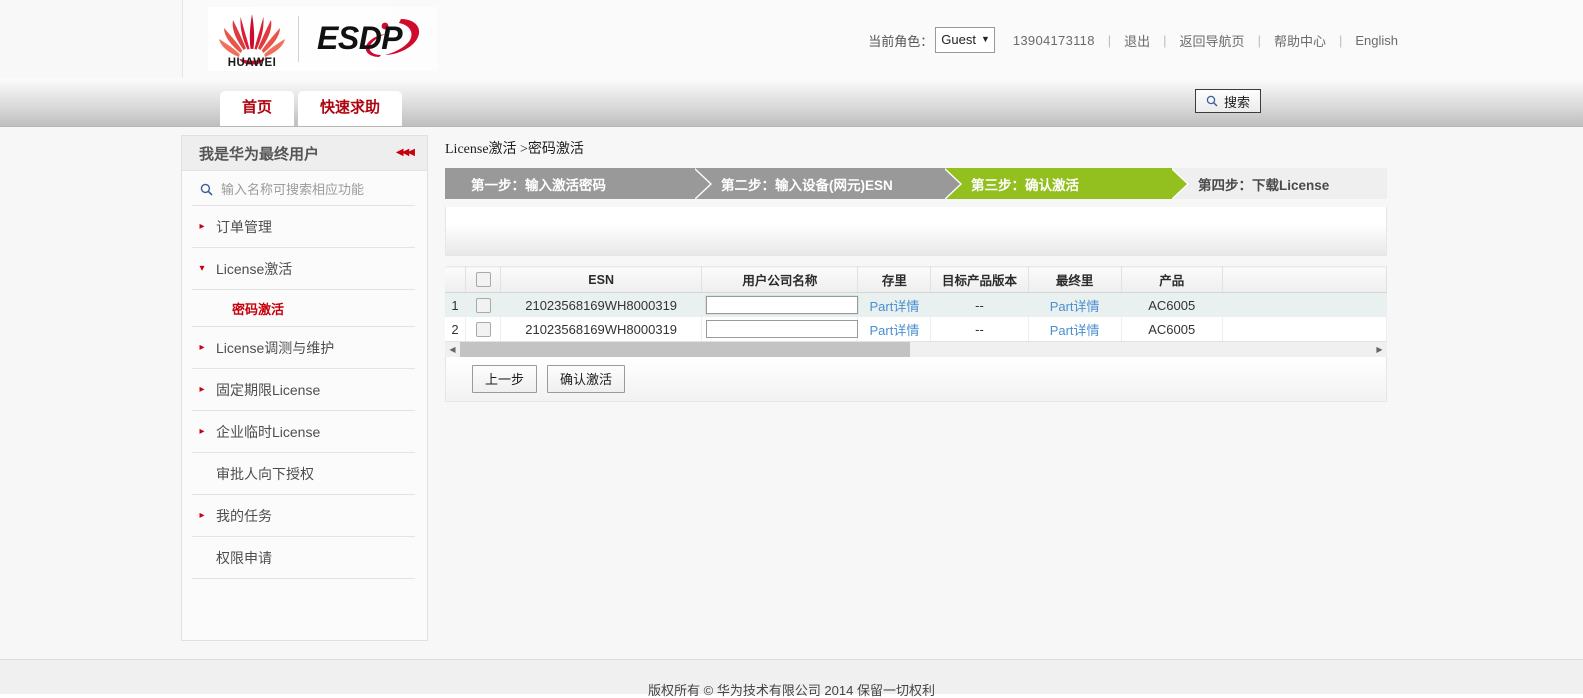  I want to click on sidebar-group-license-activation: ▾ License激活 密码激活, so click(304, 287).